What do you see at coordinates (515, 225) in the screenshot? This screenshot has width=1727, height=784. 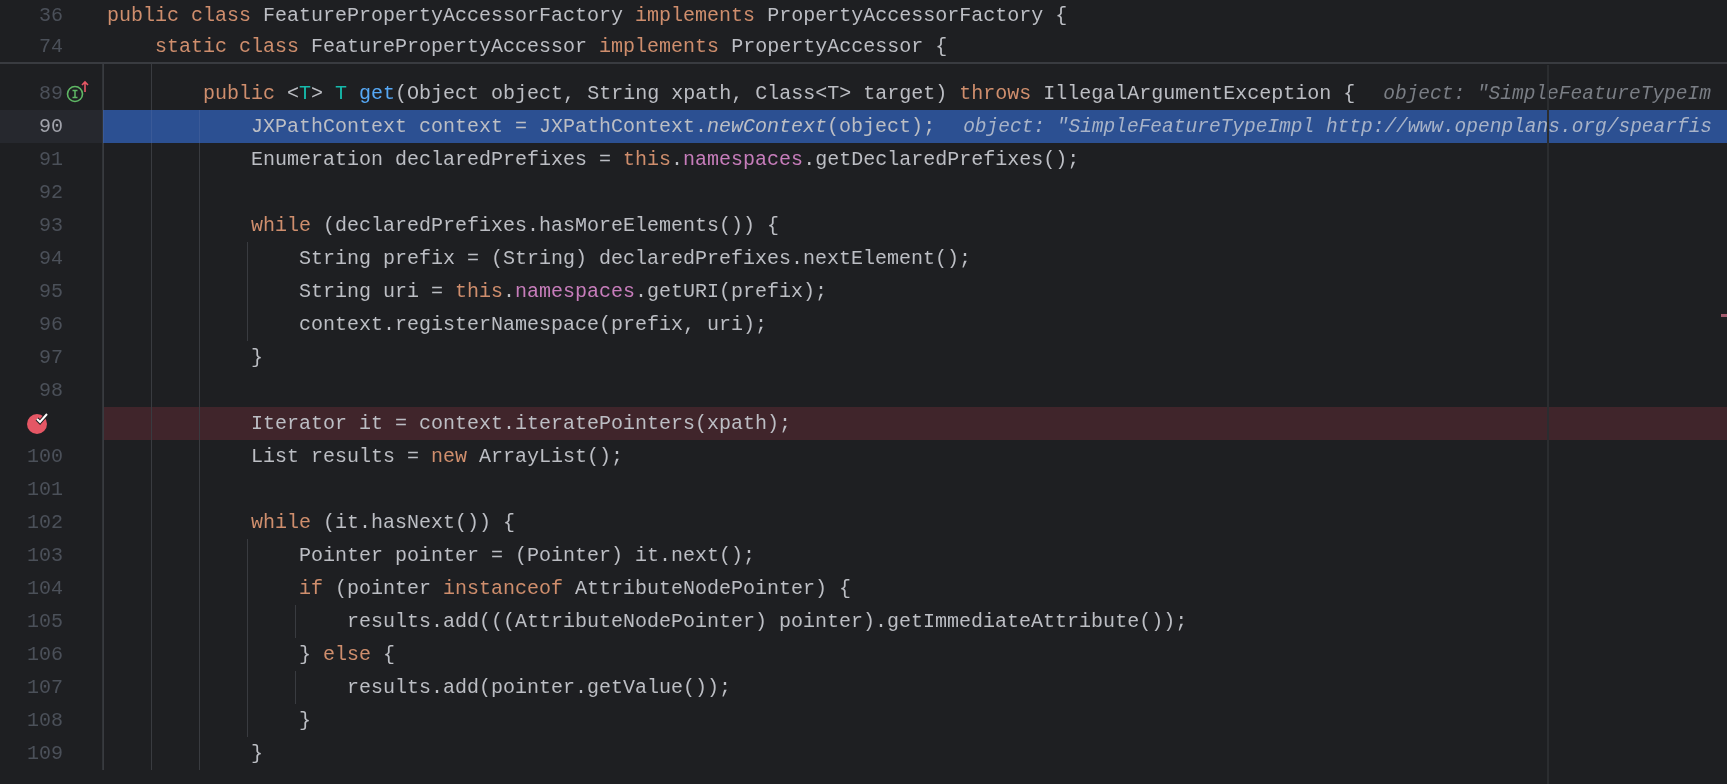 I see `code-line: while (declaredPrefixes.hasMoreElements()) {` at bounding box center [515, 225].